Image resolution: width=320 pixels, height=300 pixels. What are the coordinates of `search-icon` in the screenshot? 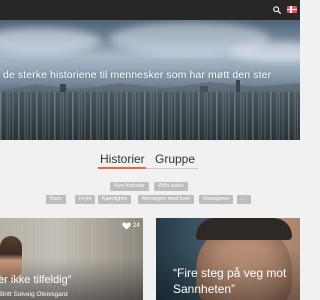 It's located at (277, 10).